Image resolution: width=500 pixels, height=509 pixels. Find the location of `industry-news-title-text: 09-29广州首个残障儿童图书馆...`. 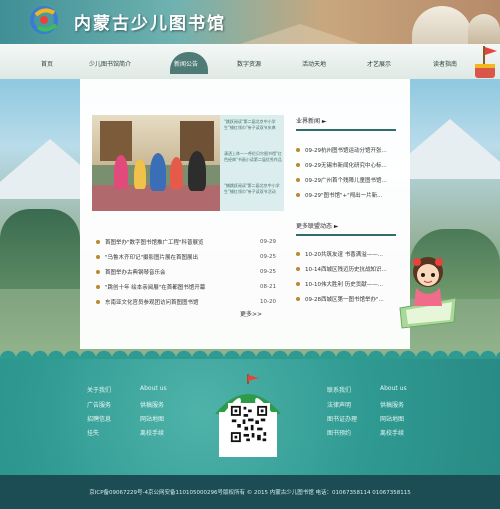

industry-news-title-text: 09-29广州首个残障儿童图书馆... is located at coordinates (354, 180).